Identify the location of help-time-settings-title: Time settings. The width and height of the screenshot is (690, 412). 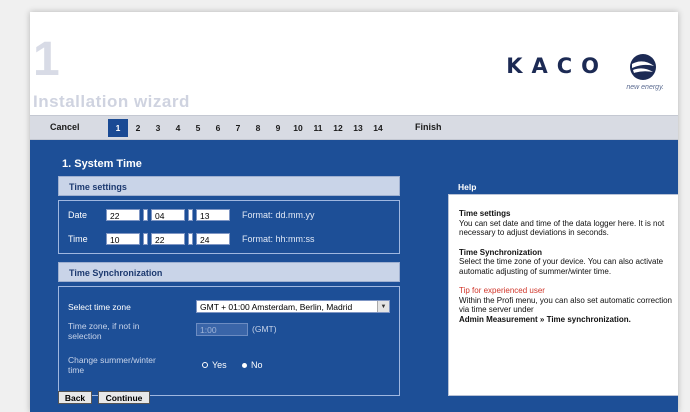
(485, 213).